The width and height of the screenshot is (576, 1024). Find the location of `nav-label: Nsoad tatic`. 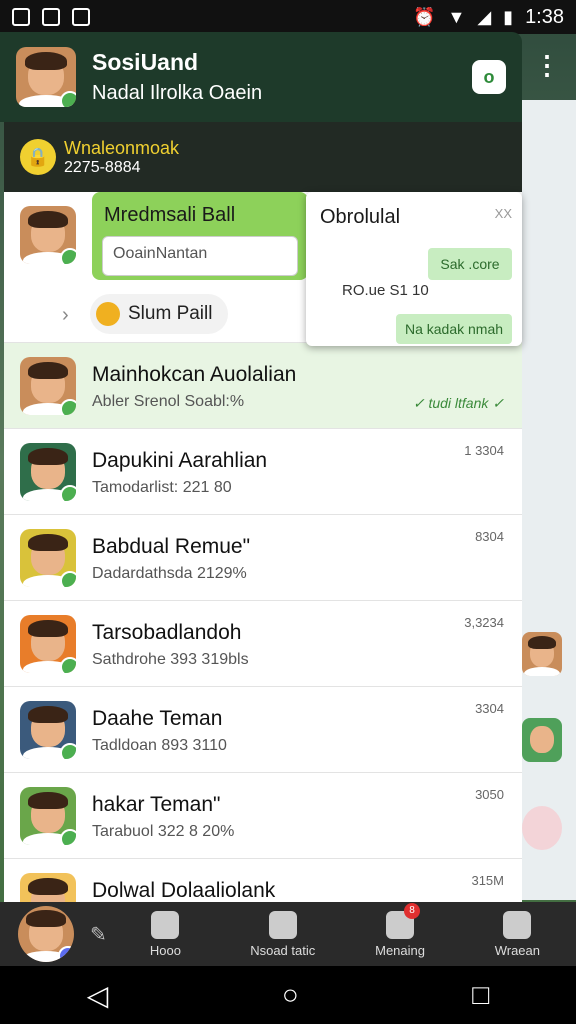

nav-label: Nsoad tatic is located at coordinates (283, 950).